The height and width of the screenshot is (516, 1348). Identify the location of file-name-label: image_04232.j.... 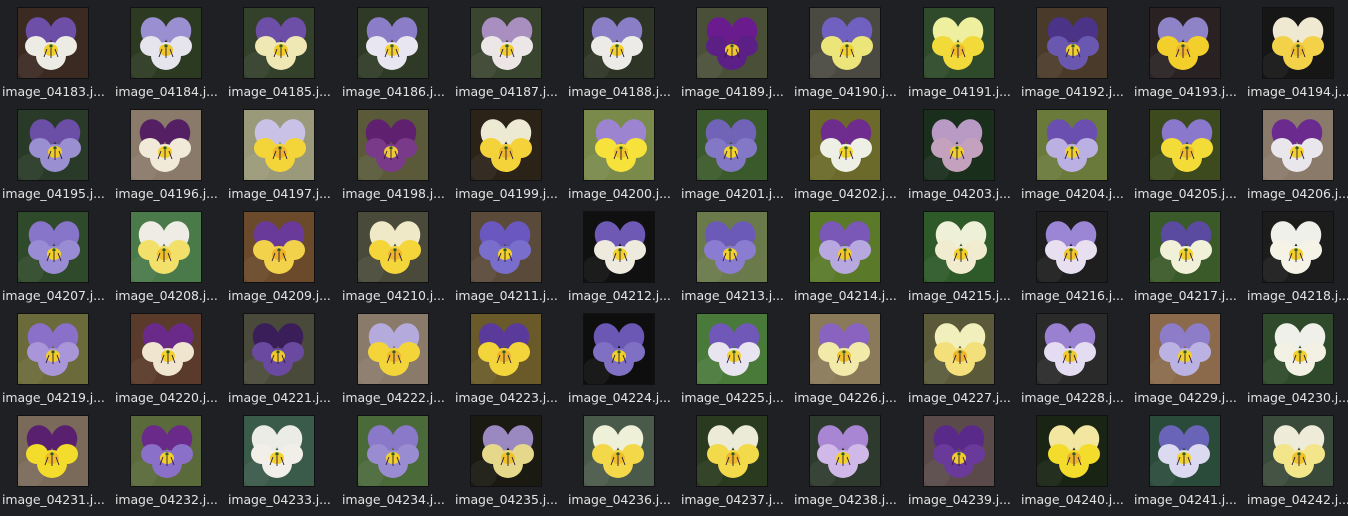
(169, 499).